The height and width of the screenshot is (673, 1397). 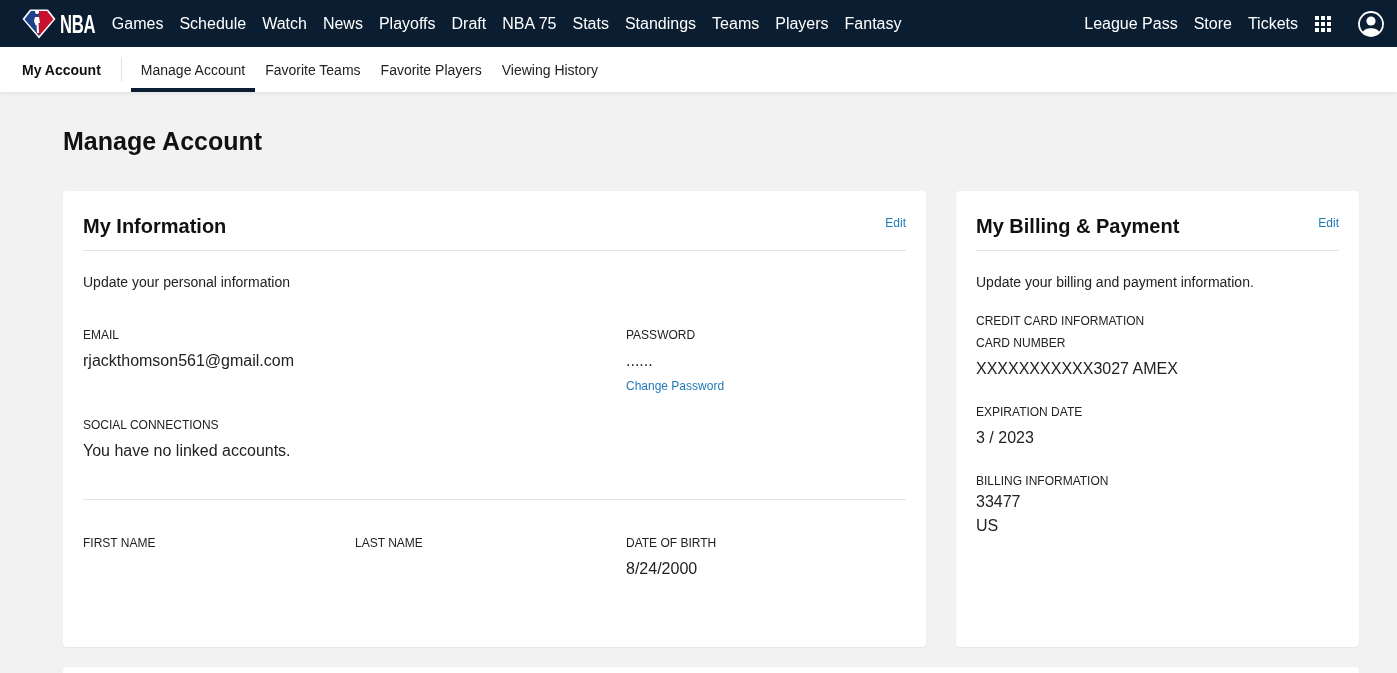 I want to click on home-logo-link: NBA, so click(x=59, y=23).